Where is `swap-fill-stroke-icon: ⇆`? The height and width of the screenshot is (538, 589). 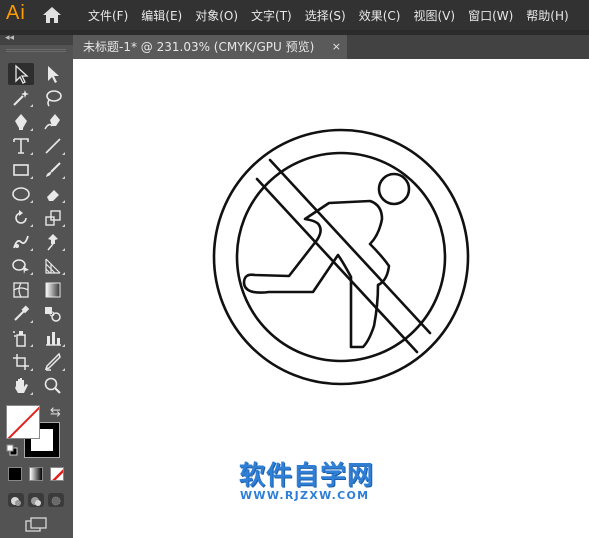 swap-fill-stroke-icon: ⇆ is located at coordinates (55, 412).